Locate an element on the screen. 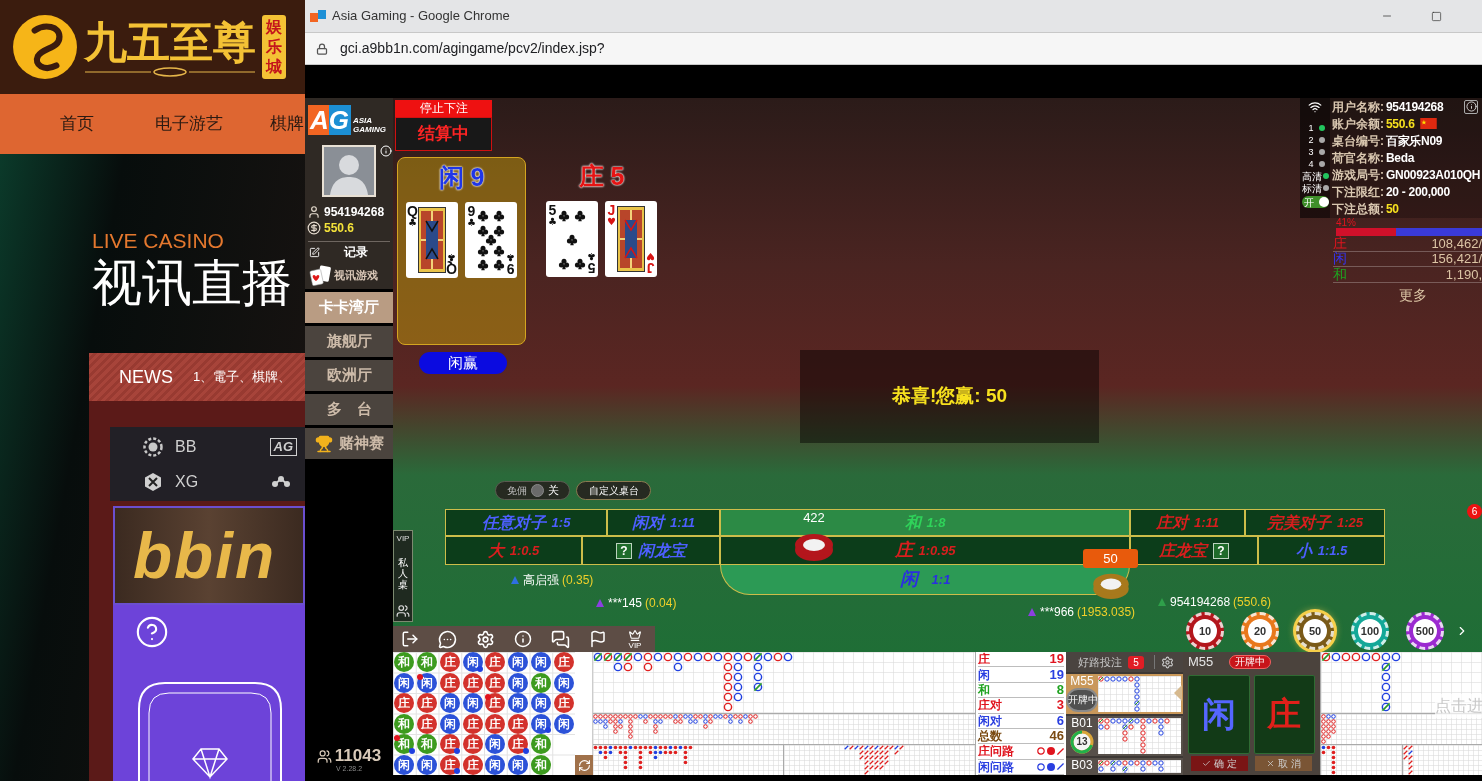 This screenshot has height=781, width=1482. hall-tab: 欧洲厅 is located at coordinates (349, 375).